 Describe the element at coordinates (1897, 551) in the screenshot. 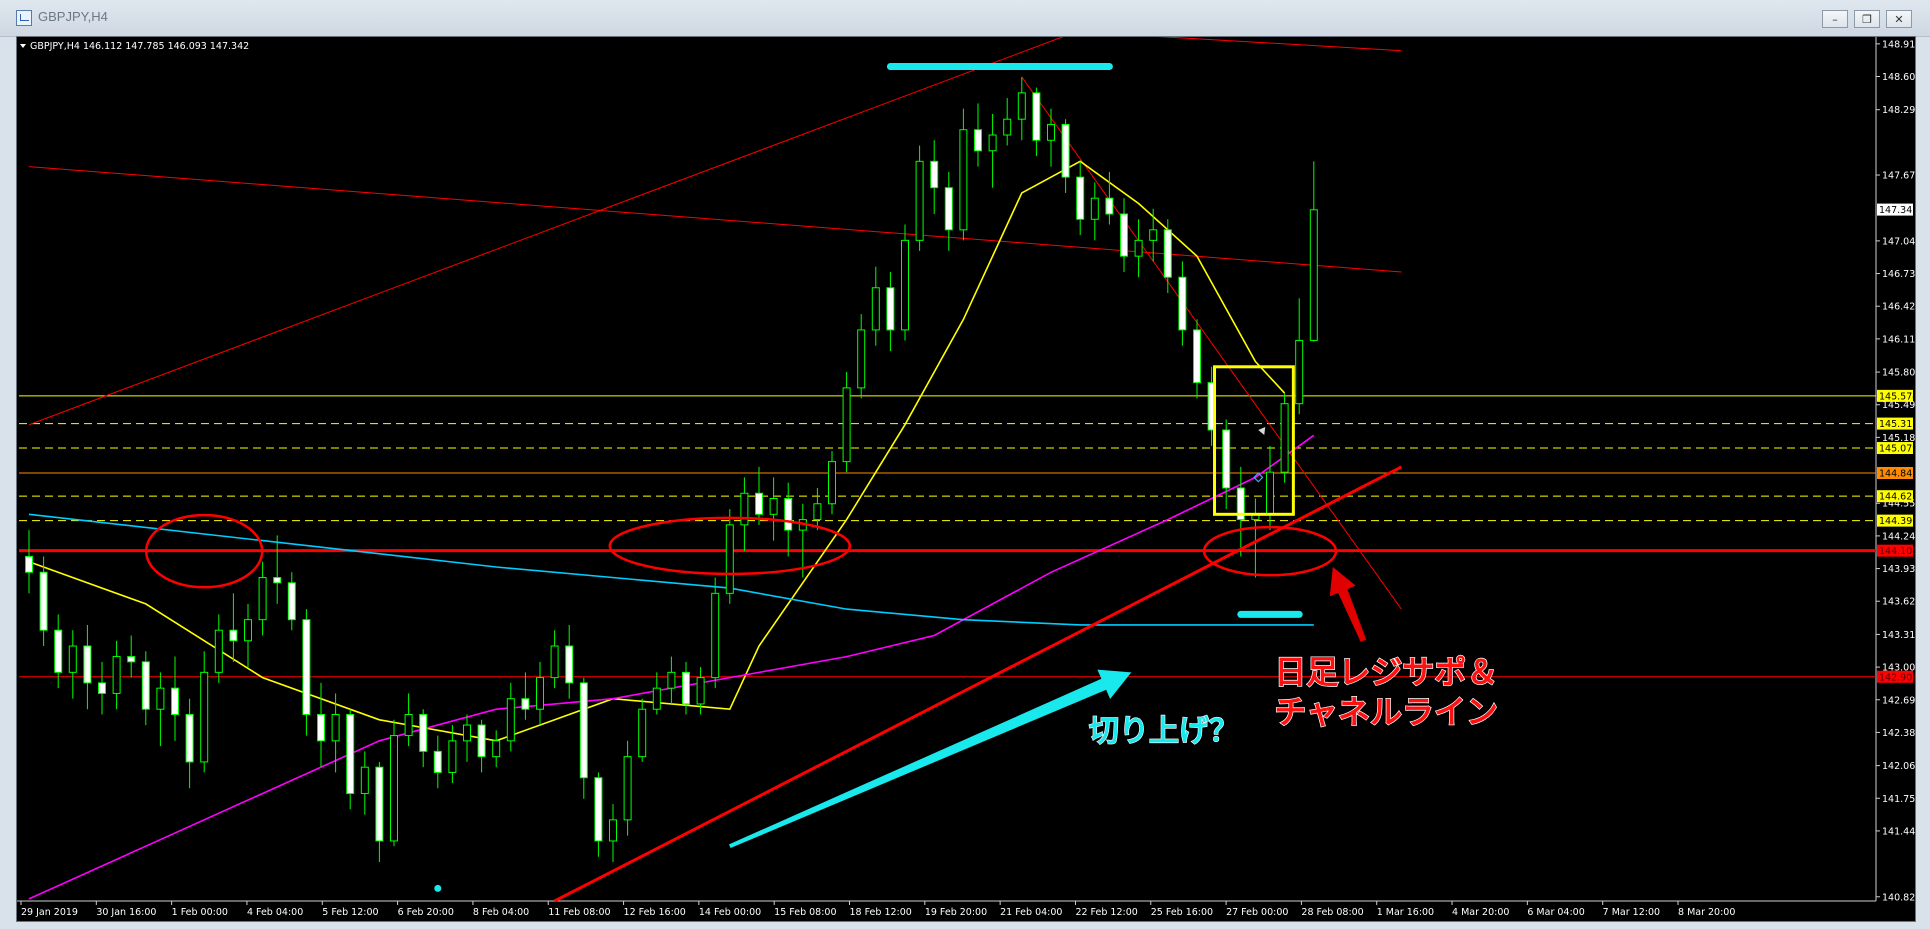

I see `price-label-text: 144.105` at that location.